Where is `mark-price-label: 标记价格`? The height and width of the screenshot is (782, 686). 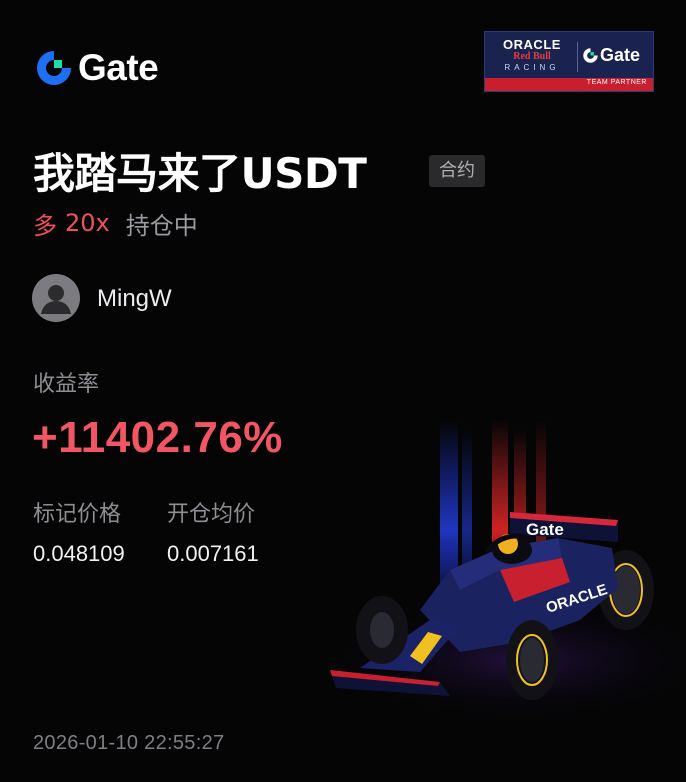 mark-price-label: 标记价格 is located at coordinates (77, 514).